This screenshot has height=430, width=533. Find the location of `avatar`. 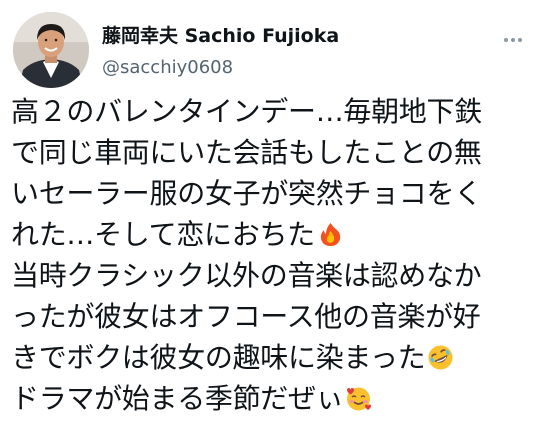

avatar is located at coordinates (51, 50).